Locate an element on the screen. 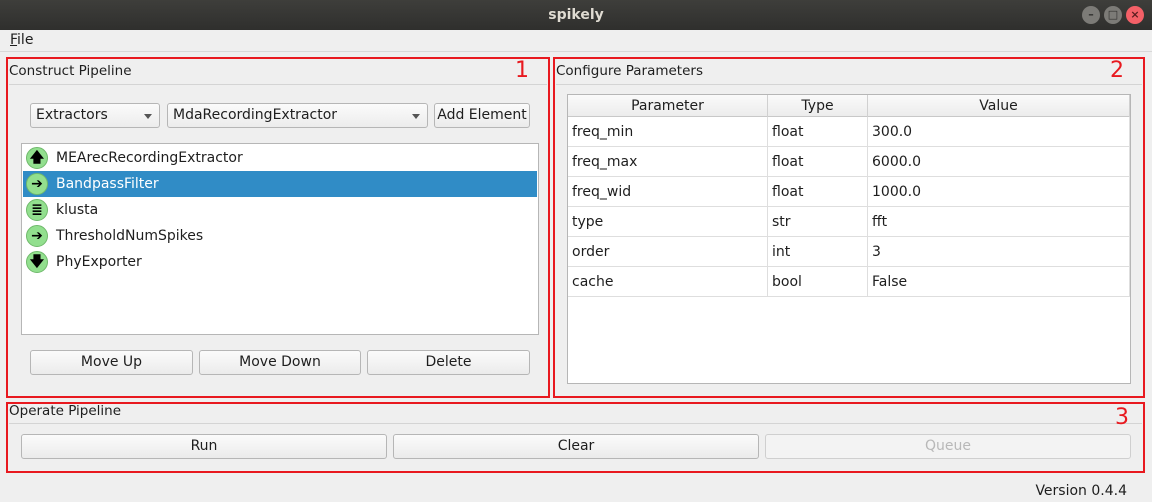 The width and height of the screenshot is (1152, 502). table-cell: str is located at coordinates (818, 222).